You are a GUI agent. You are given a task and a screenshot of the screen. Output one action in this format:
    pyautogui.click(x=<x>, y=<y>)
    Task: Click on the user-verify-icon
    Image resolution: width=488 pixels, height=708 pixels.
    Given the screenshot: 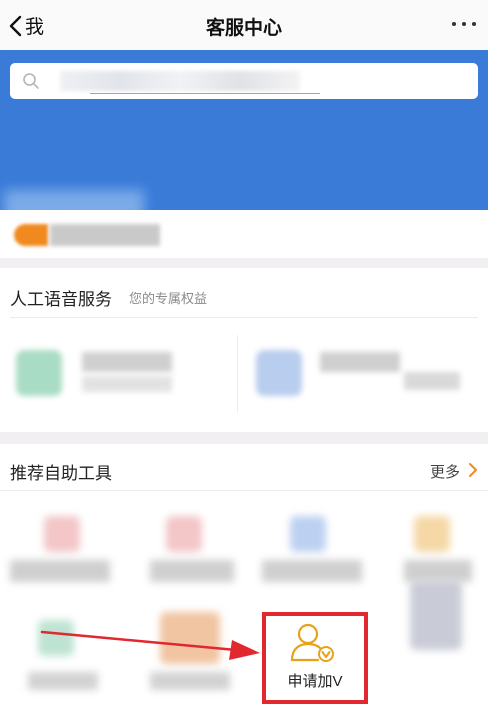 What is the action you would take?
    pyautogui.click(x=312, y=642)
    